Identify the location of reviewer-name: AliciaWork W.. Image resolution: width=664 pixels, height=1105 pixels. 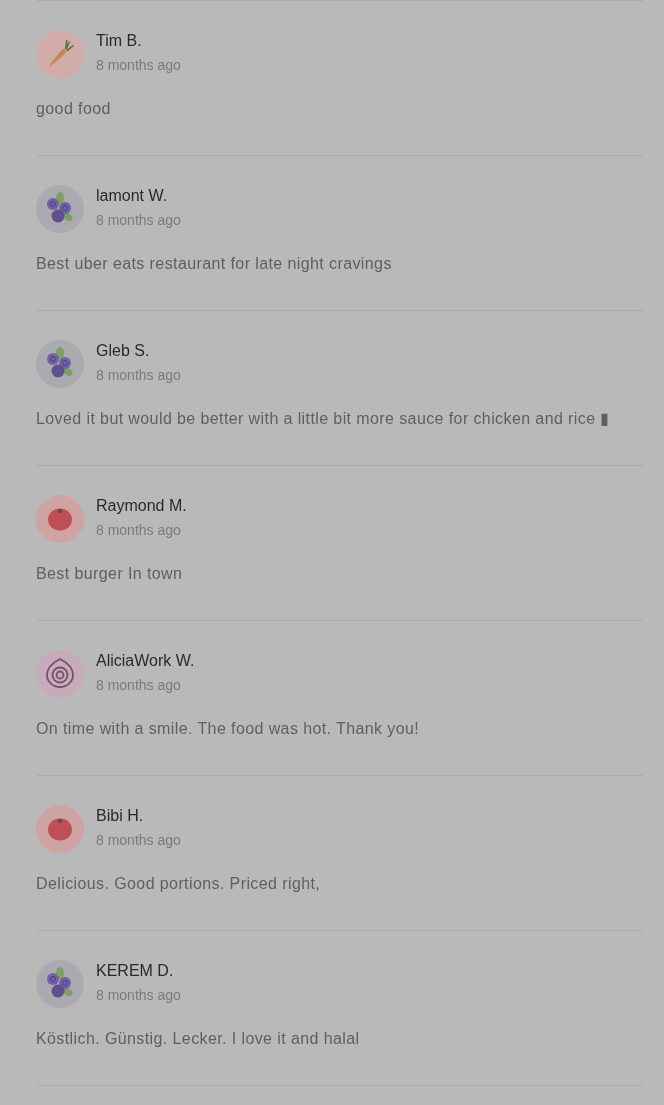
(145, 661).